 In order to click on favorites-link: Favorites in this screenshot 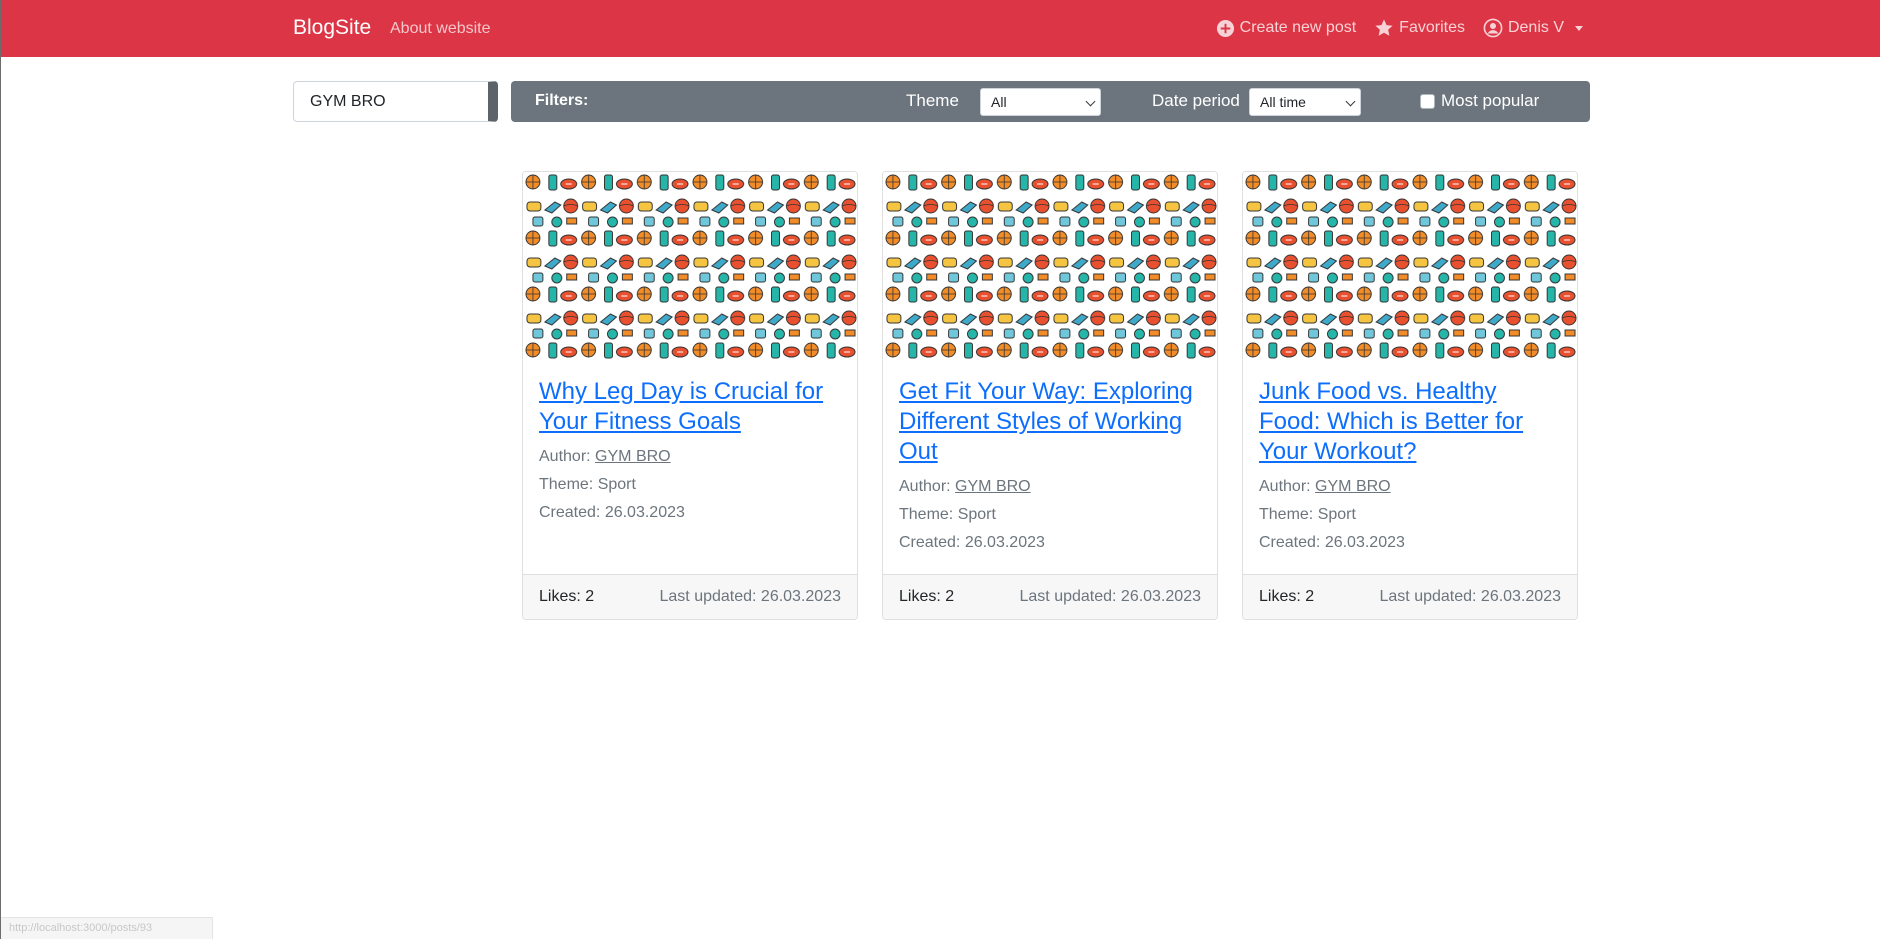, I will do `click(1419, 28)`.